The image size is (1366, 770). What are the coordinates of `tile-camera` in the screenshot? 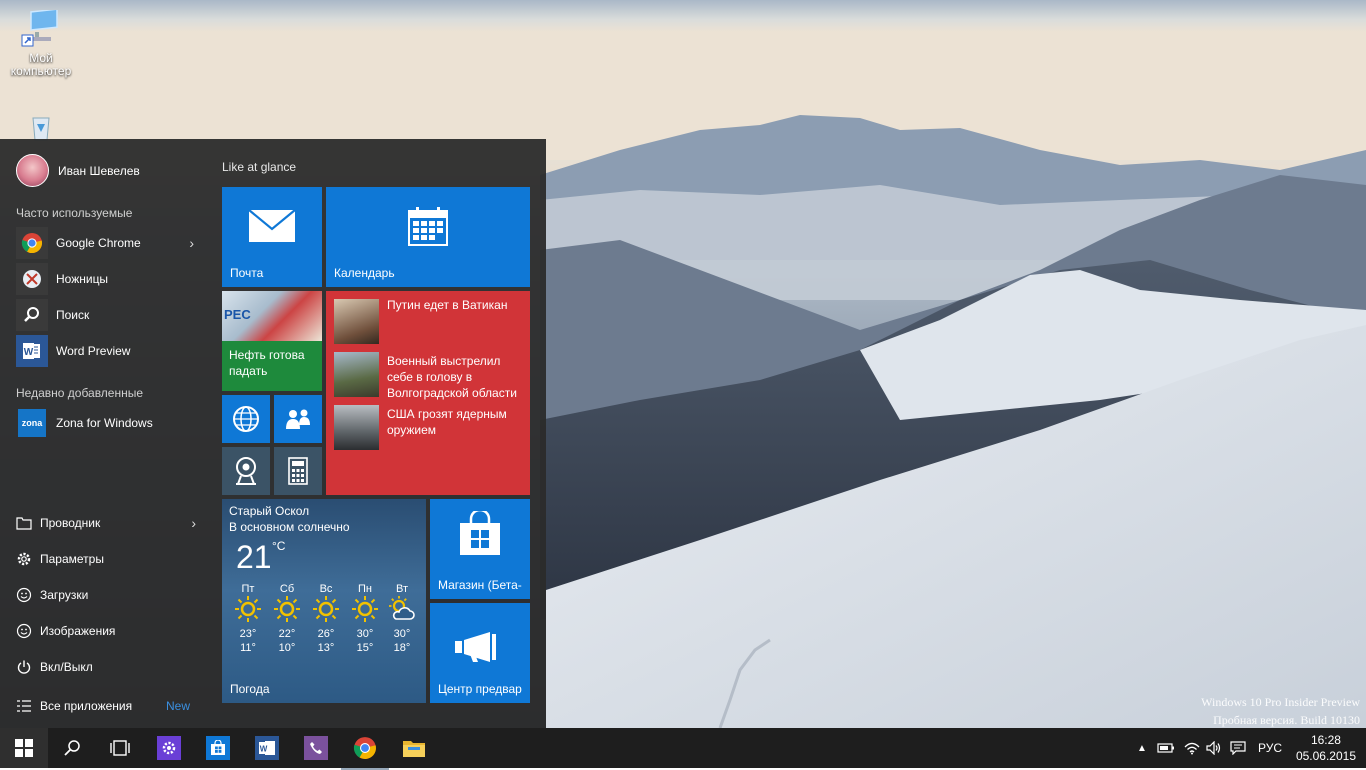 It's located at (246, 471).